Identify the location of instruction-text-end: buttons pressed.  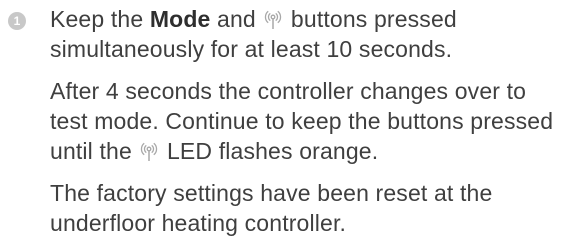
(370, 19).